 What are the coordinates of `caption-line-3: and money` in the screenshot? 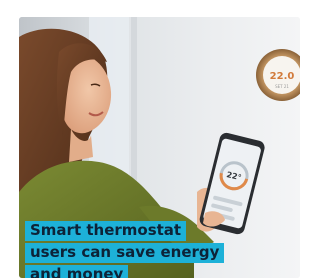 It's located at (77, 271).